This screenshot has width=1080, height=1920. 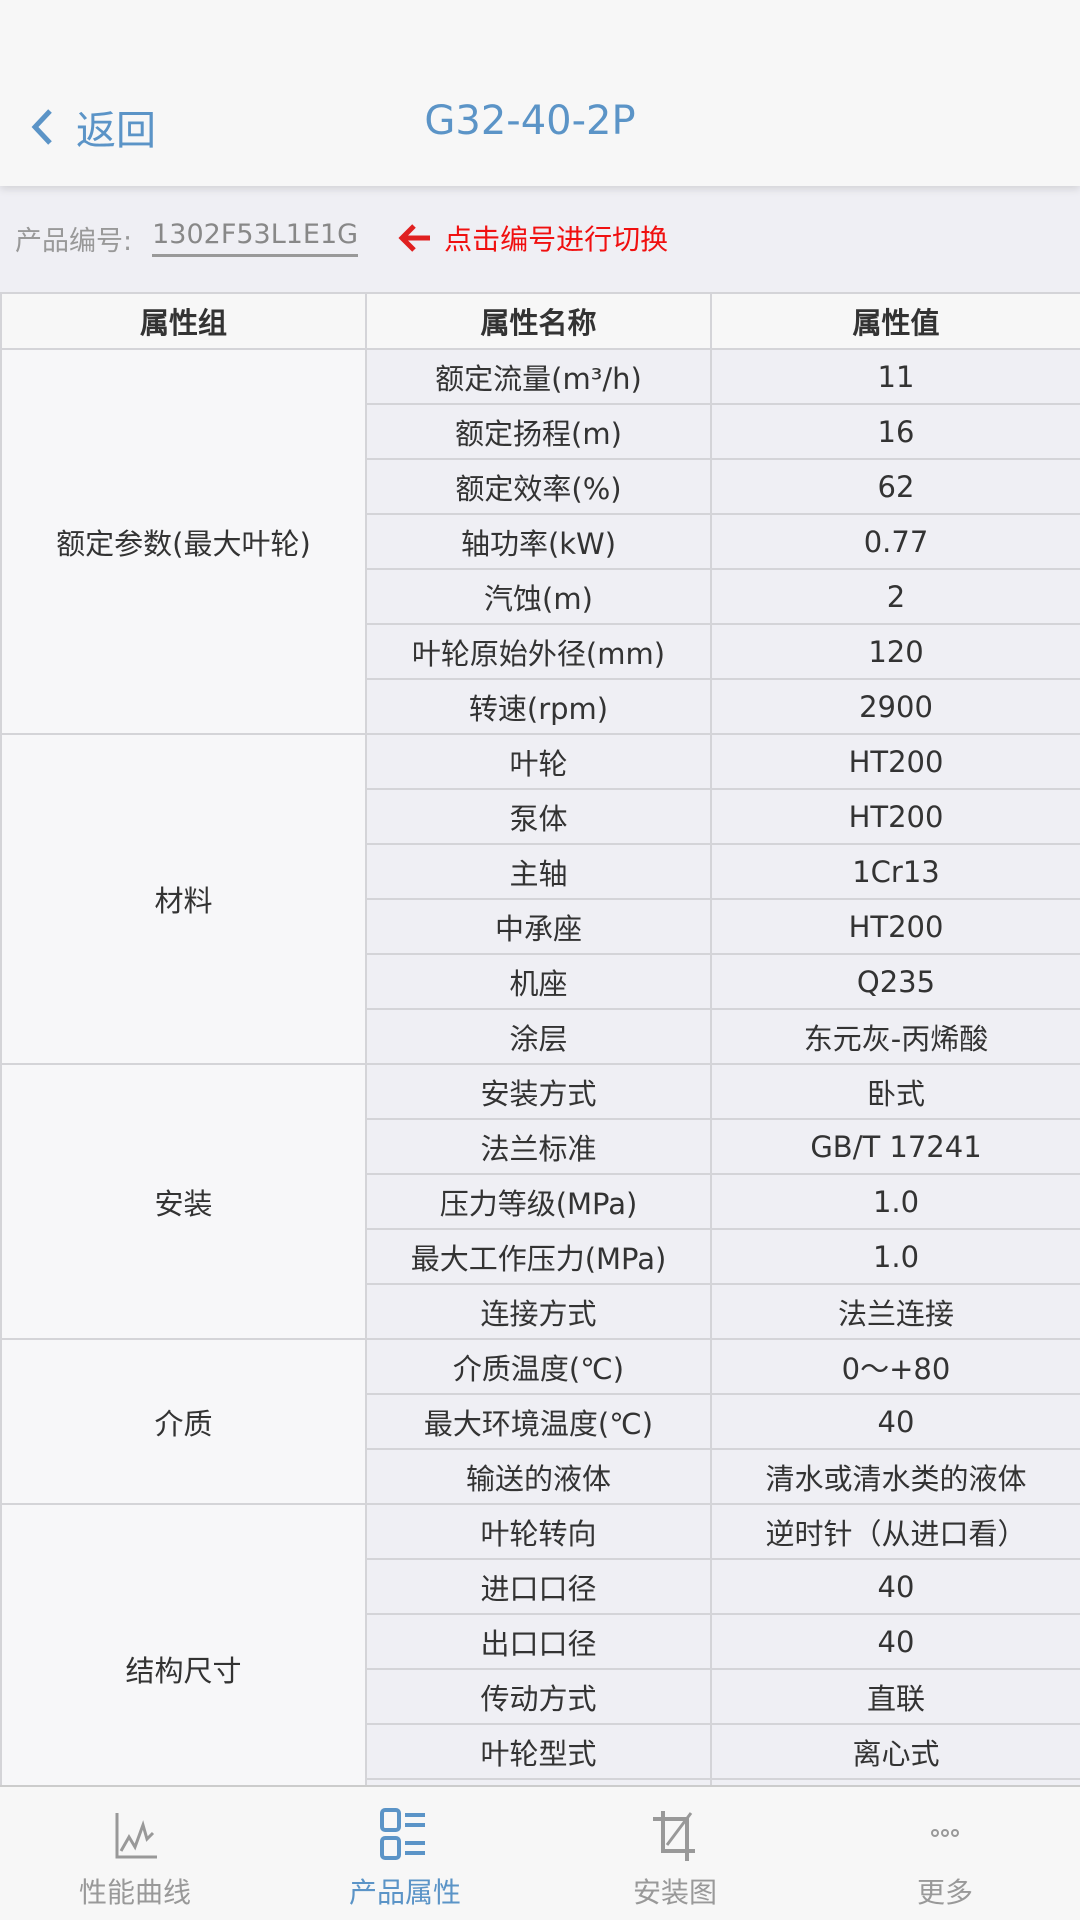 I want to click on column-header-value: 属性值, so click(x=895, y=321).